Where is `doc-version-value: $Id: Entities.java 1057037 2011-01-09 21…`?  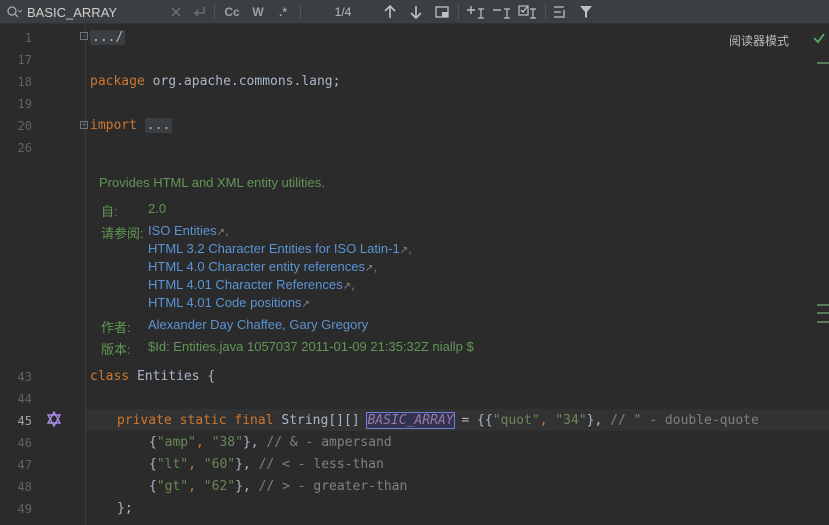
doc-version-value: $Id: Entities.java 1057037 2011-01-09 21… is located at coordinates (311, 346).